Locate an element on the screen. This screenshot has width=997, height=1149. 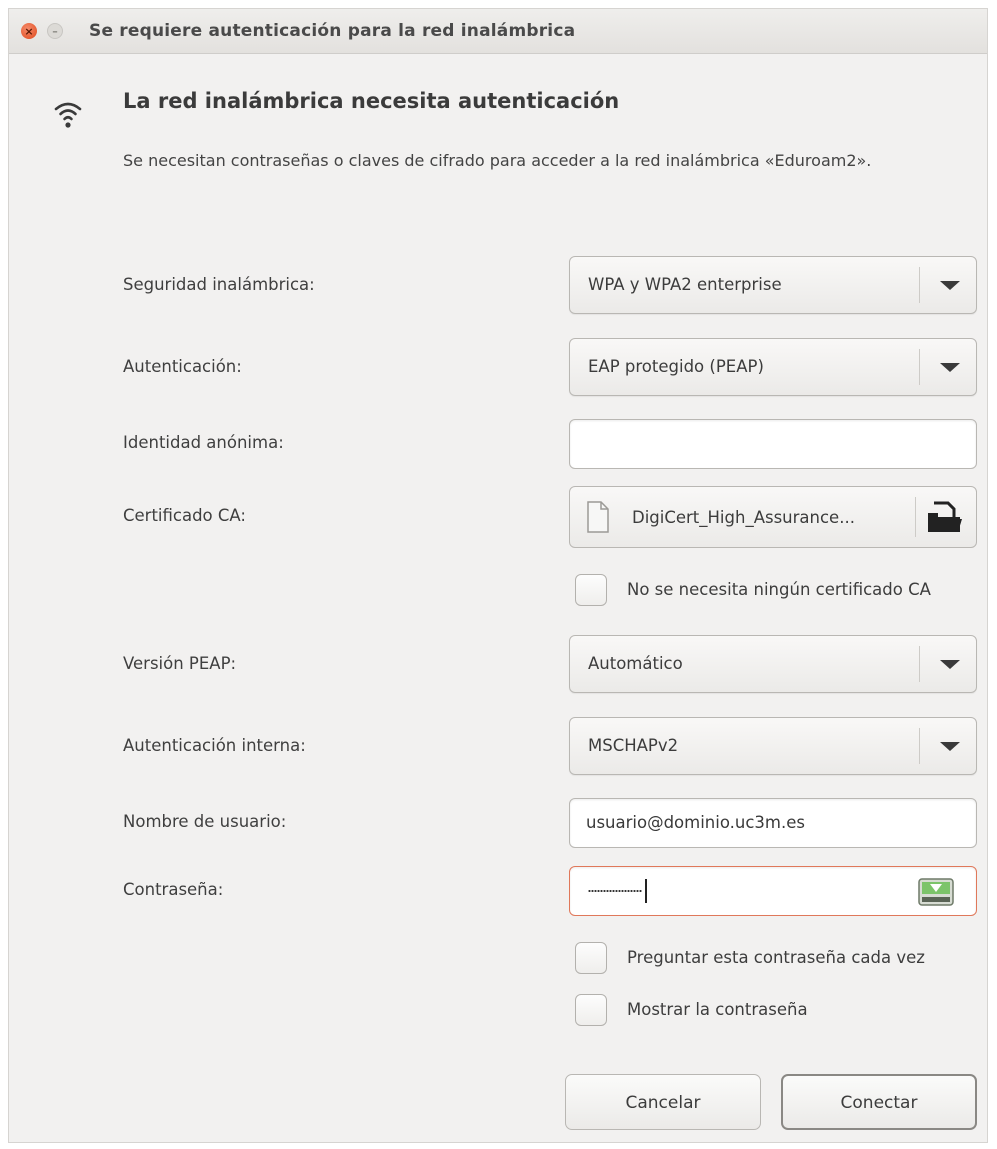
password-mask is located at coordinates (615, 891).